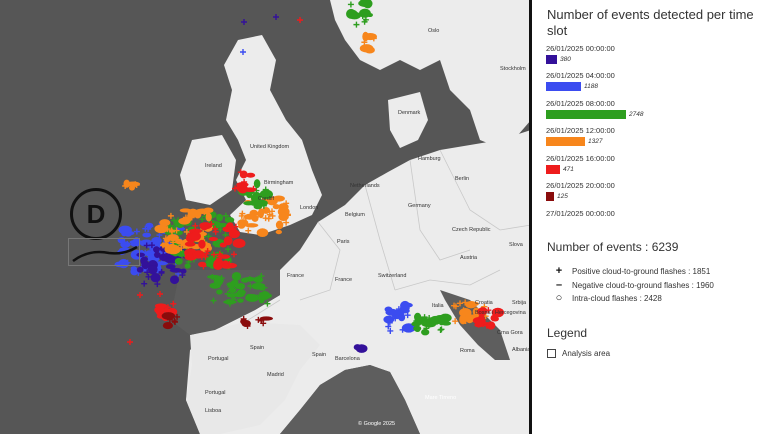 The width and height of the screenshot is (768, 434). Describe the element at coordinates (429, 159) in the screenshot. I see `label-hamburg: Hamburg` at that location.